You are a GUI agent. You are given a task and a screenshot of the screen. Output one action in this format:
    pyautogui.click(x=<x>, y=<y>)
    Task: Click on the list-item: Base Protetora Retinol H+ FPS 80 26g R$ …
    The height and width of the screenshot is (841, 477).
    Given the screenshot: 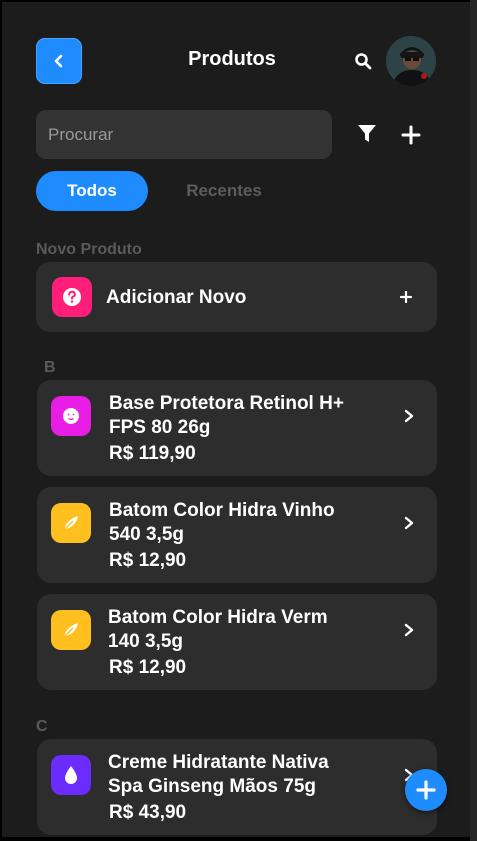 What is the action you would take?
    pyautogui.click(x=237, y=428)
    